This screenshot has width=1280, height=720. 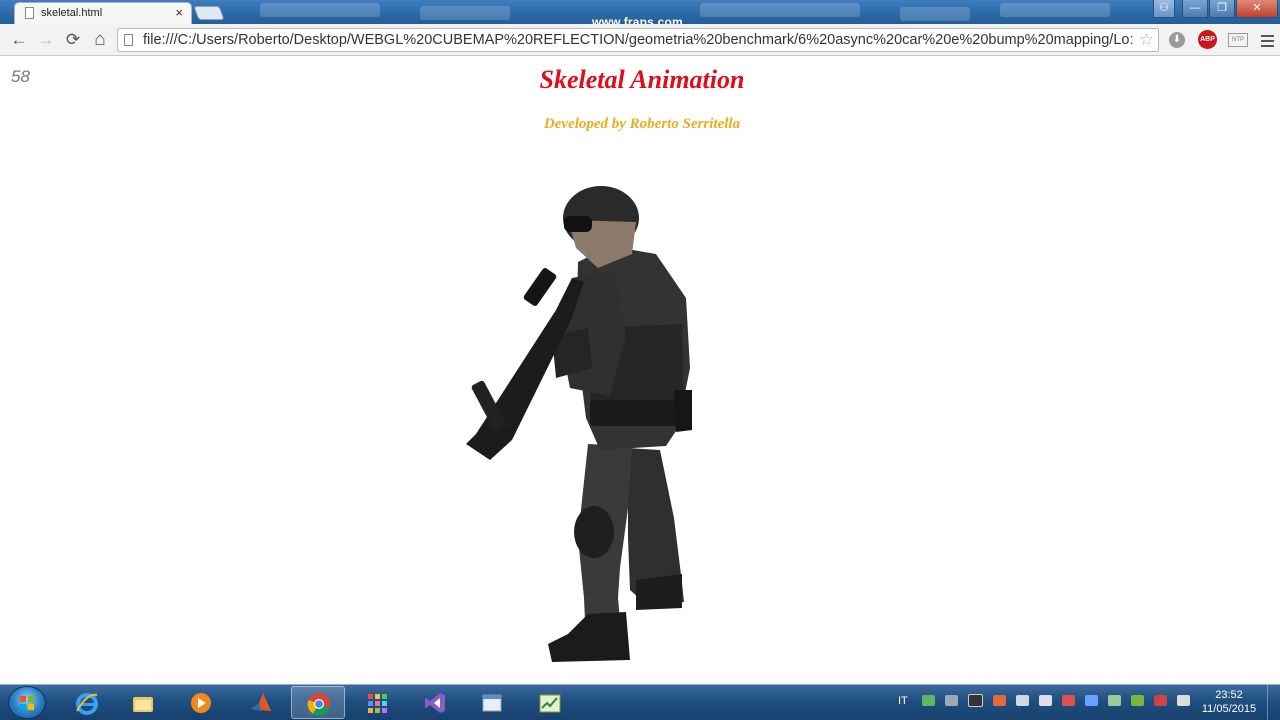 I want to click on task-manager-icon, so click(x=550, y=703).